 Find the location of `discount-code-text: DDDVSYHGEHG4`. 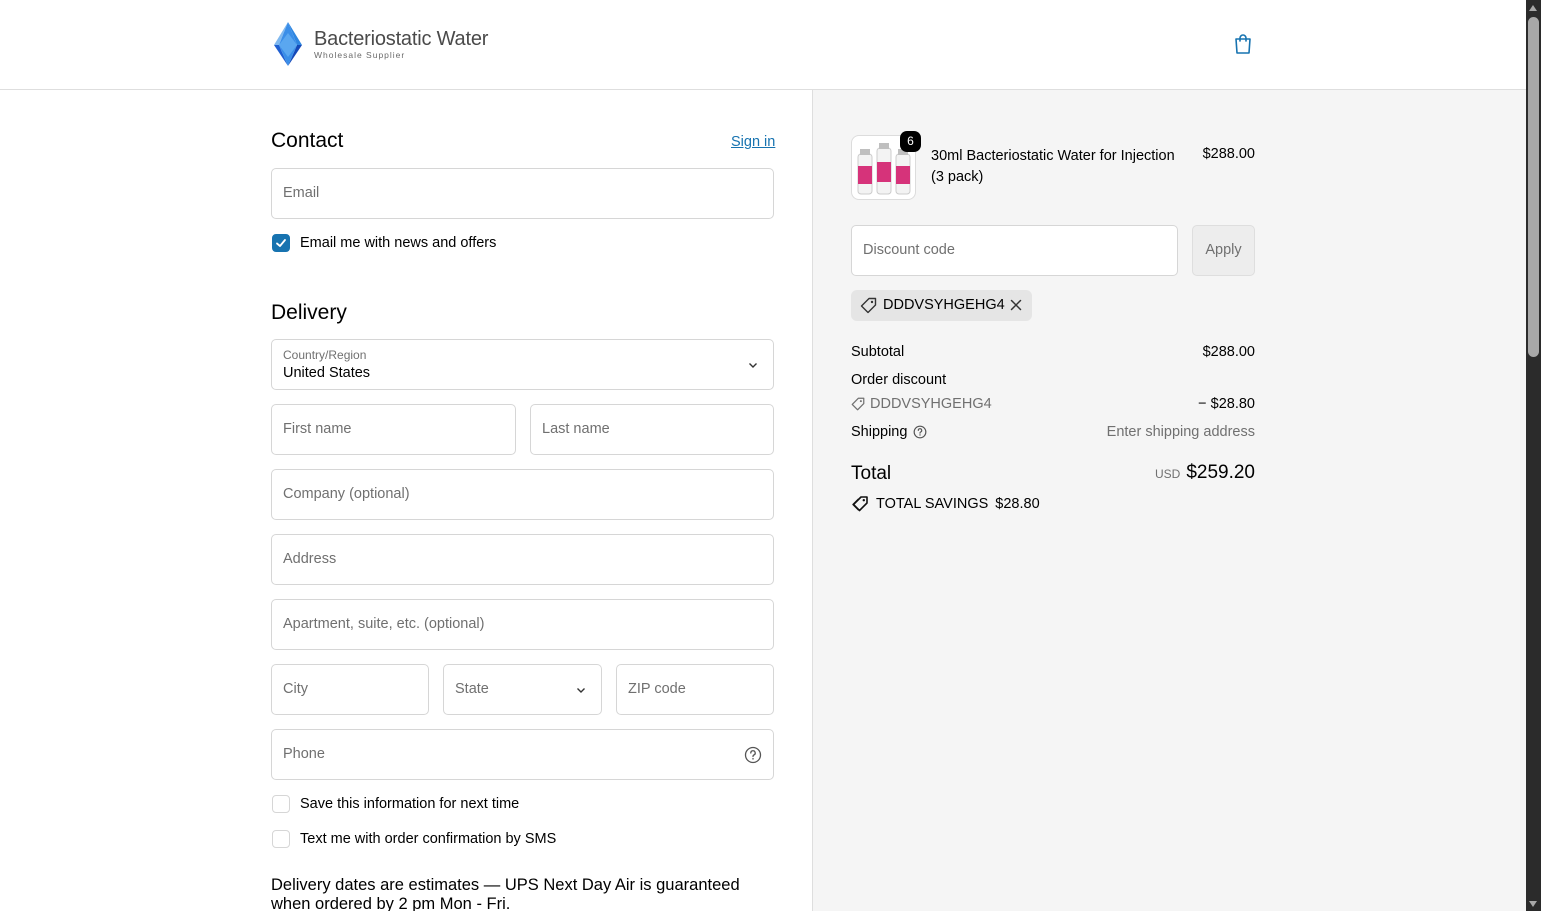

discount-code-text: DDDVSYHGEHG4 is located at coordinates (931, 404).